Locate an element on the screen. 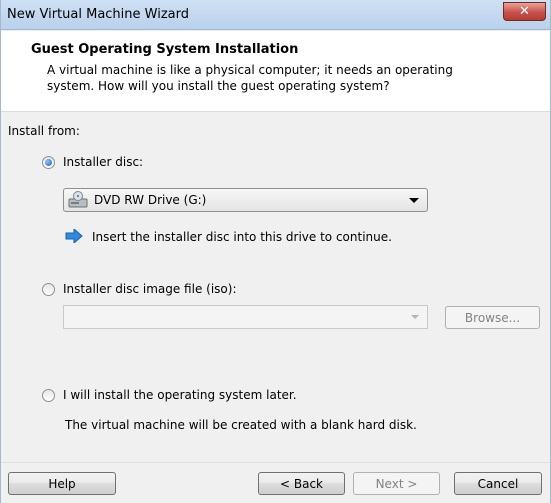 The image size is (551, 503). window-title: New Virtual Machine Wizard is located at coordinates (98, 14).